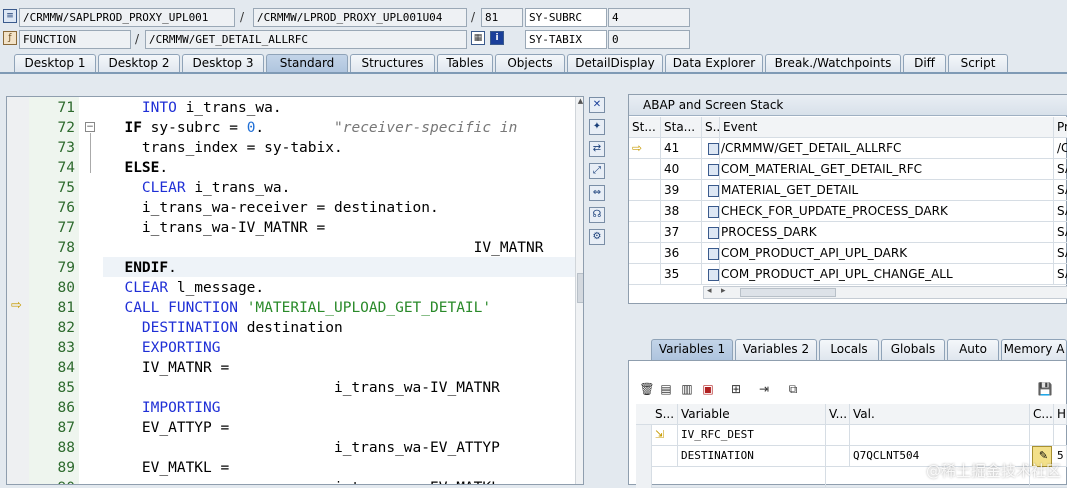  I want to click on tab-variables-1: Variables 1, so click(692, 349).